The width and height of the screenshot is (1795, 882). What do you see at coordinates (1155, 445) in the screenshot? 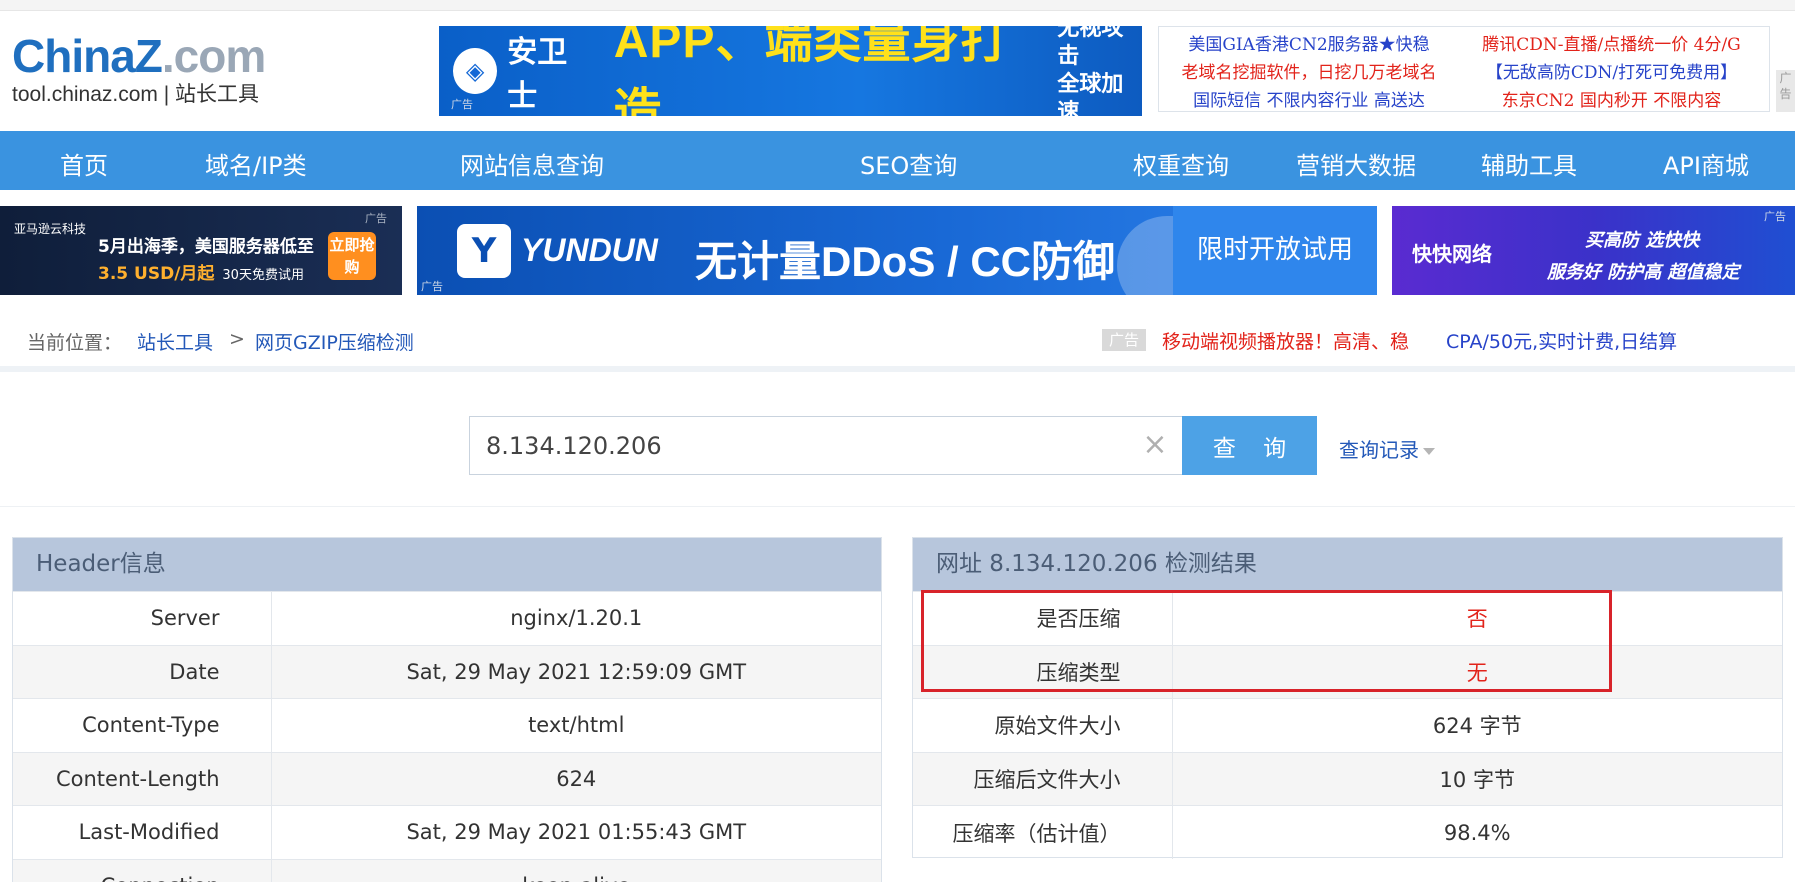
I see `clear-icon: ×` at bounding box center [1155, 445].